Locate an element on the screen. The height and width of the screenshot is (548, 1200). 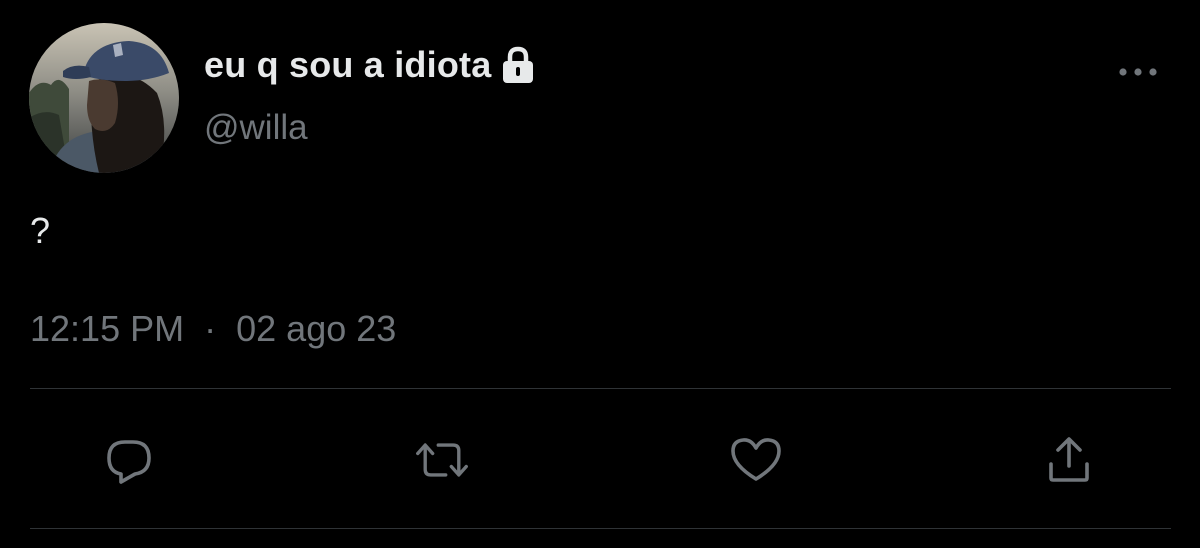
user-handle: @willa is located at coordinates (256, 128).